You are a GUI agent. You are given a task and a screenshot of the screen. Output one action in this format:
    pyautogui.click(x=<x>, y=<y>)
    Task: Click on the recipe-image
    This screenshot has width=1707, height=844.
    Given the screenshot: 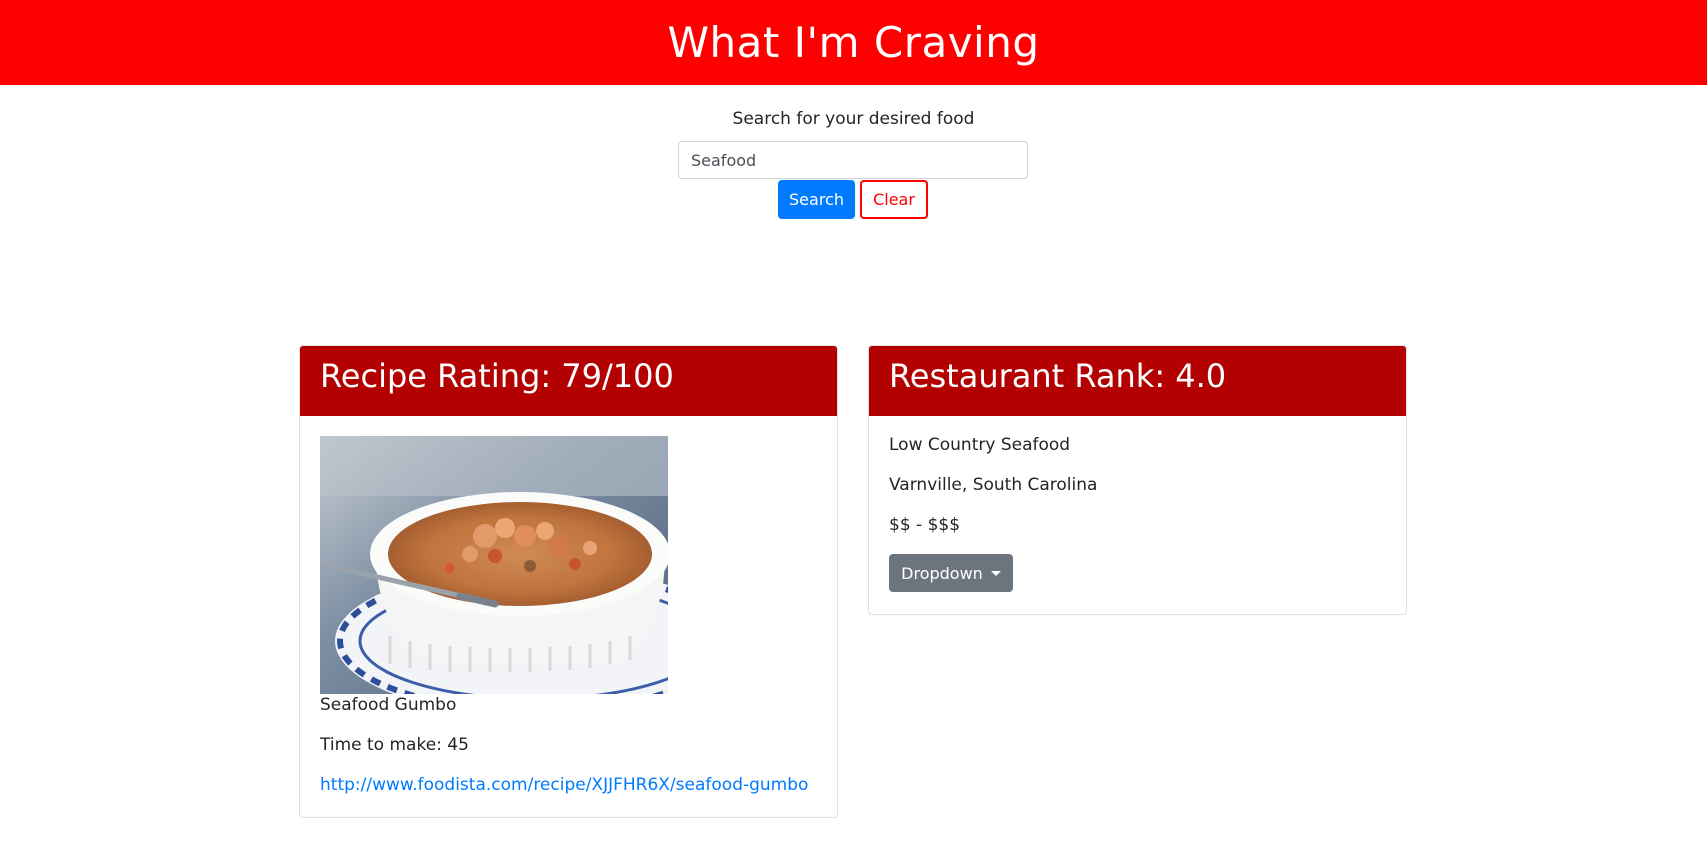 What is the action you would take?
    pyautogui.click(x=494, y=565)
    